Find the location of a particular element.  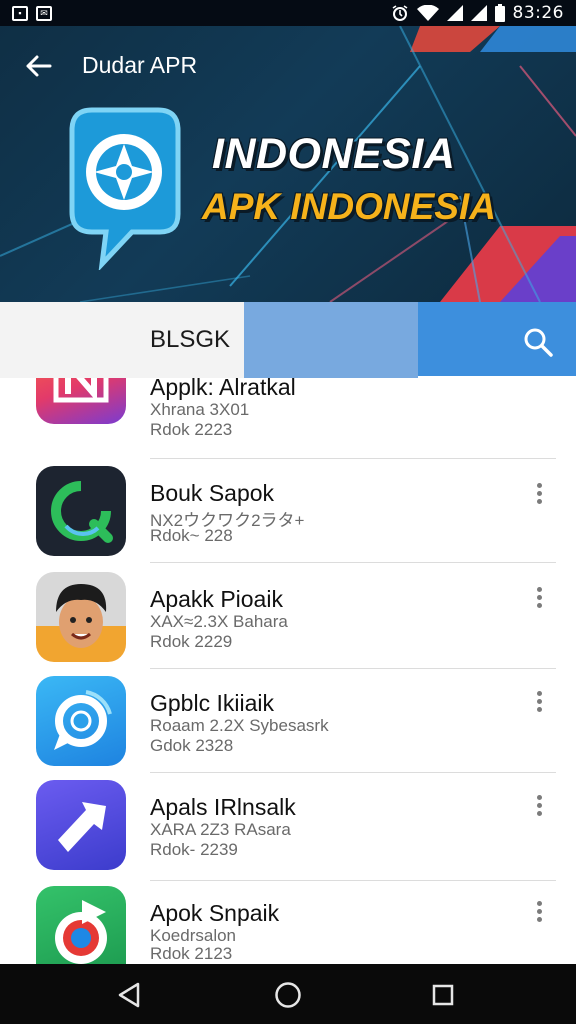

banner-title: INDONESIA is located at coordinates (334, 154).